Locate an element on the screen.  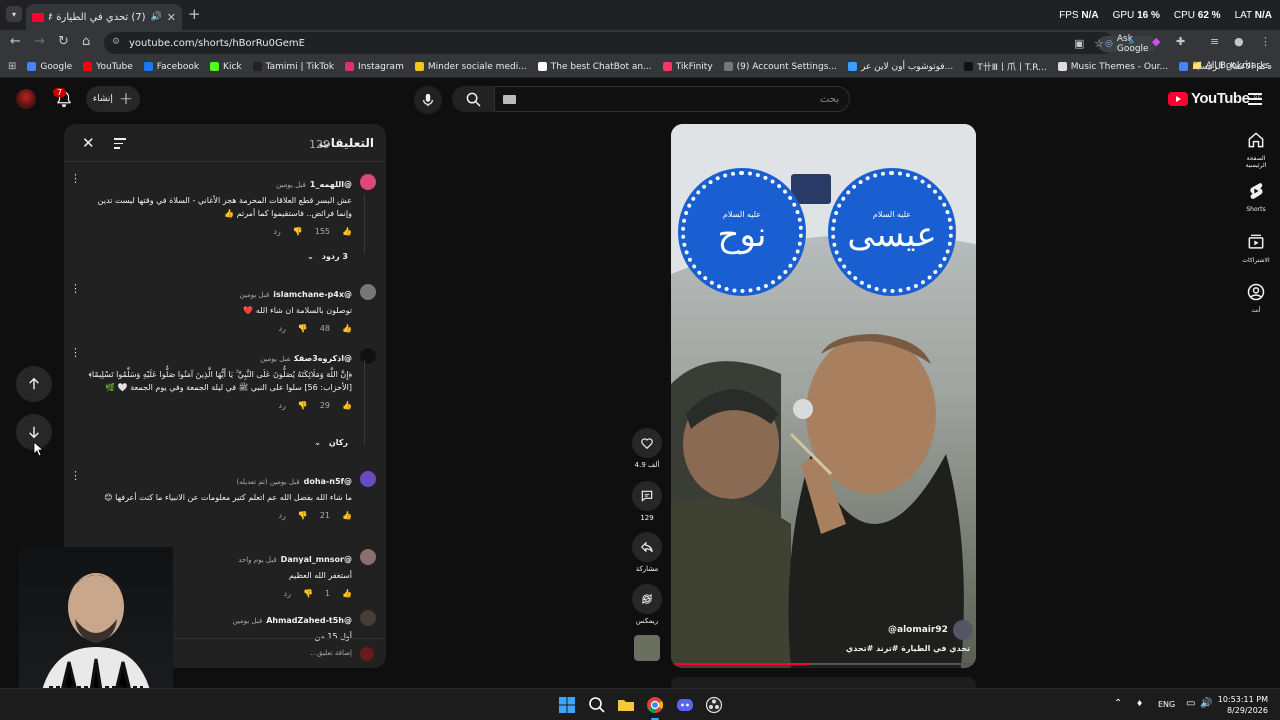
obs-icon is located at coordinates (714, 705).